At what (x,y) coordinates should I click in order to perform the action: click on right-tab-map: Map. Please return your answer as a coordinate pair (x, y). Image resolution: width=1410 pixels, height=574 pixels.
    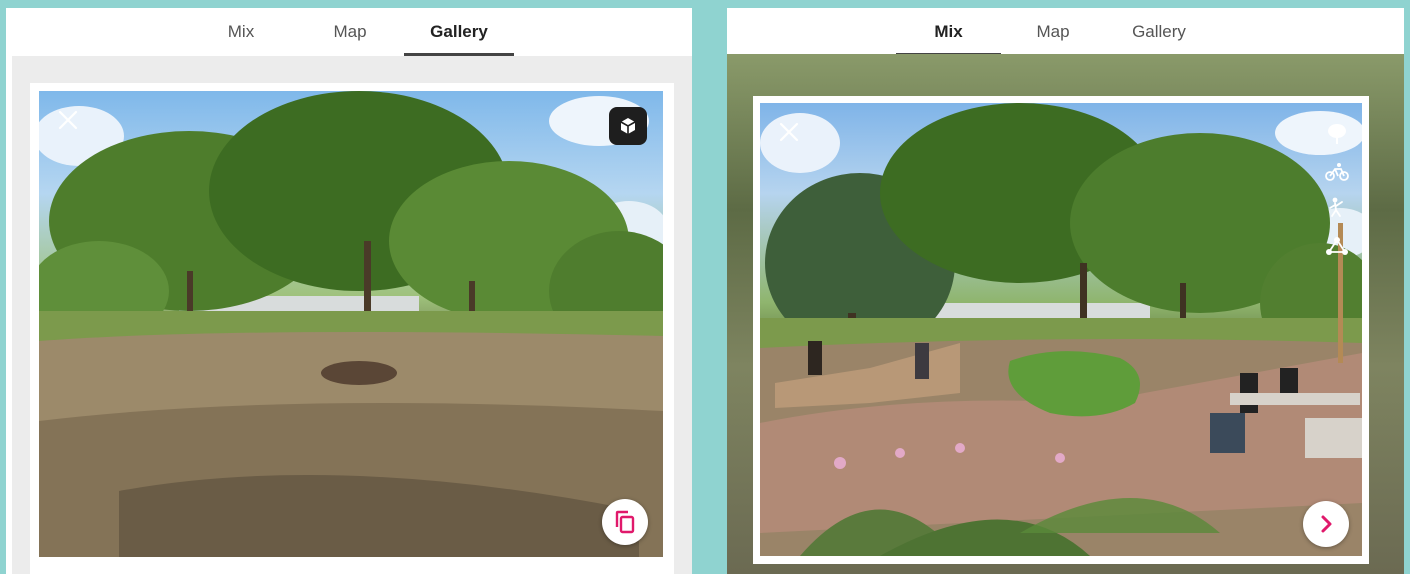
    Looking at the image, I should click on (1053, 39).